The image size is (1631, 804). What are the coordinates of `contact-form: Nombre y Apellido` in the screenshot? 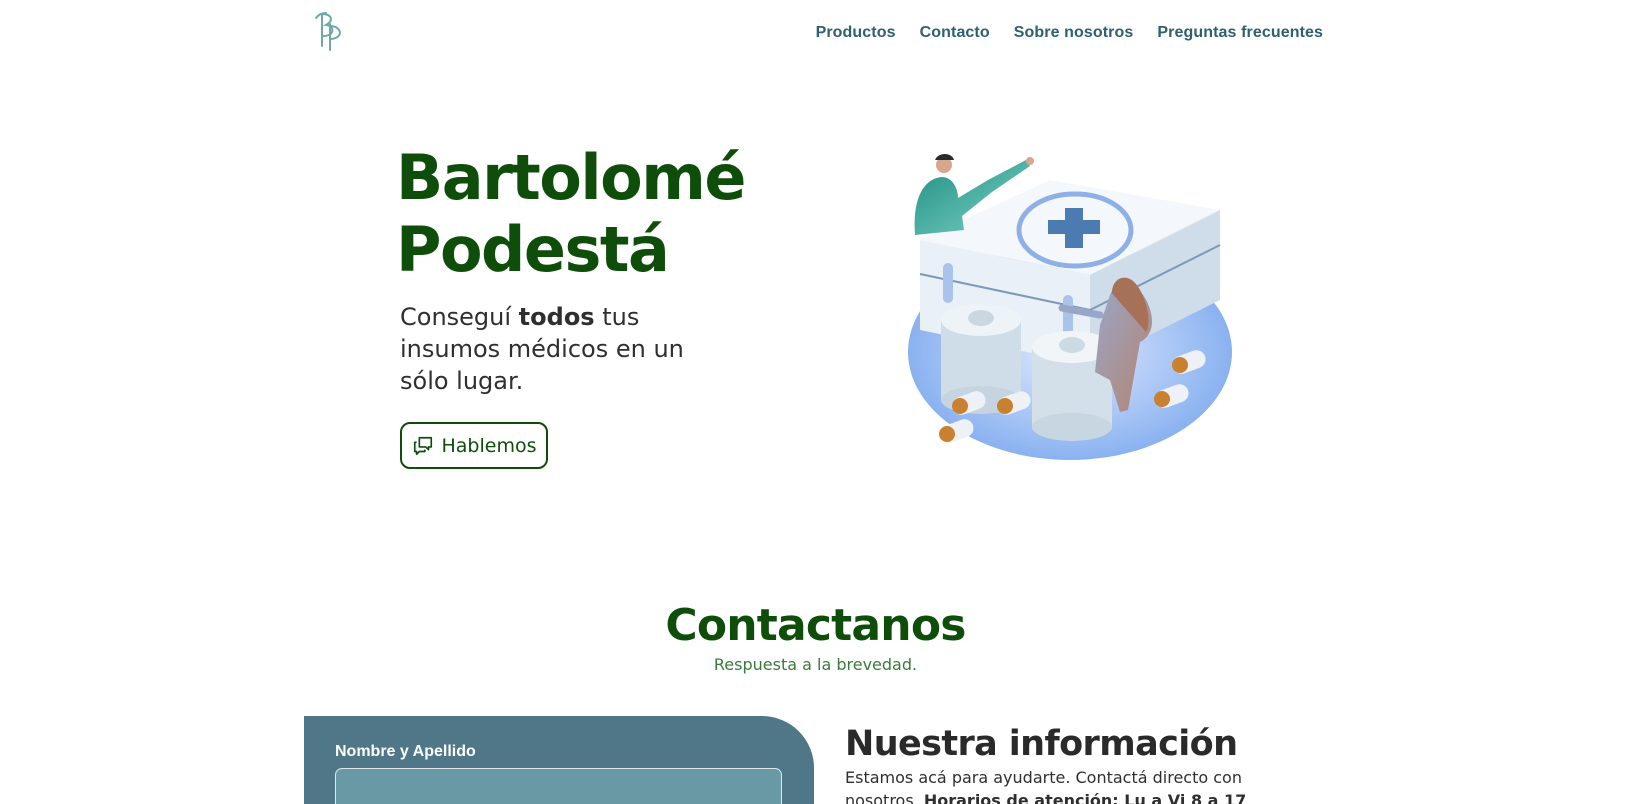 It's located at (559, 760).